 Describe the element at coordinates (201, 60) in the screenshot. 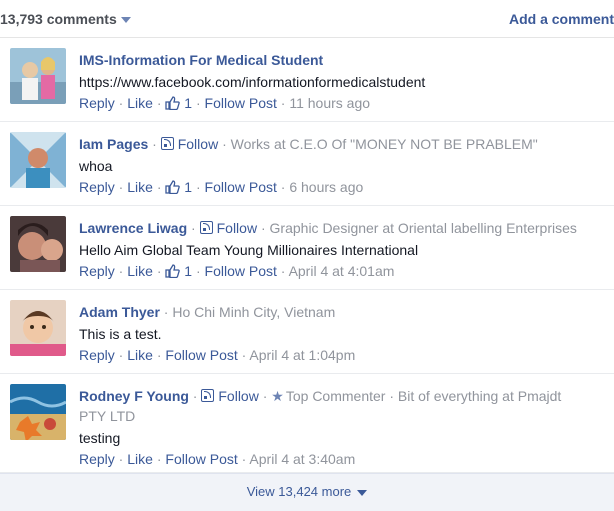

I see `author-name: IMS-Information For Medical Student` at that location.